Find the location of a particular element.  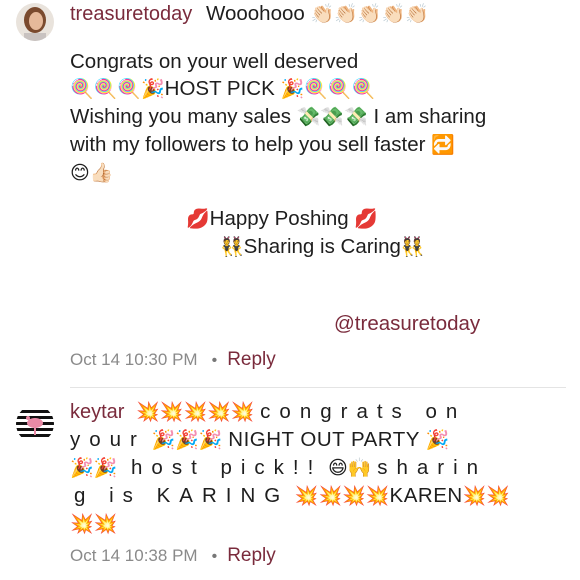

comment-line: host pick!! is located at coordinates (227, 467).